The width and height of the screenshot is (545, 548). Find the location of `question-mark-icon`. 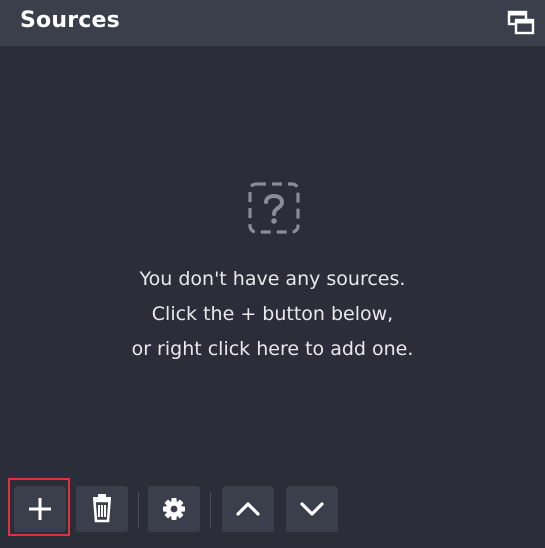

question-mark-icon is located at coordinates (274, 208).